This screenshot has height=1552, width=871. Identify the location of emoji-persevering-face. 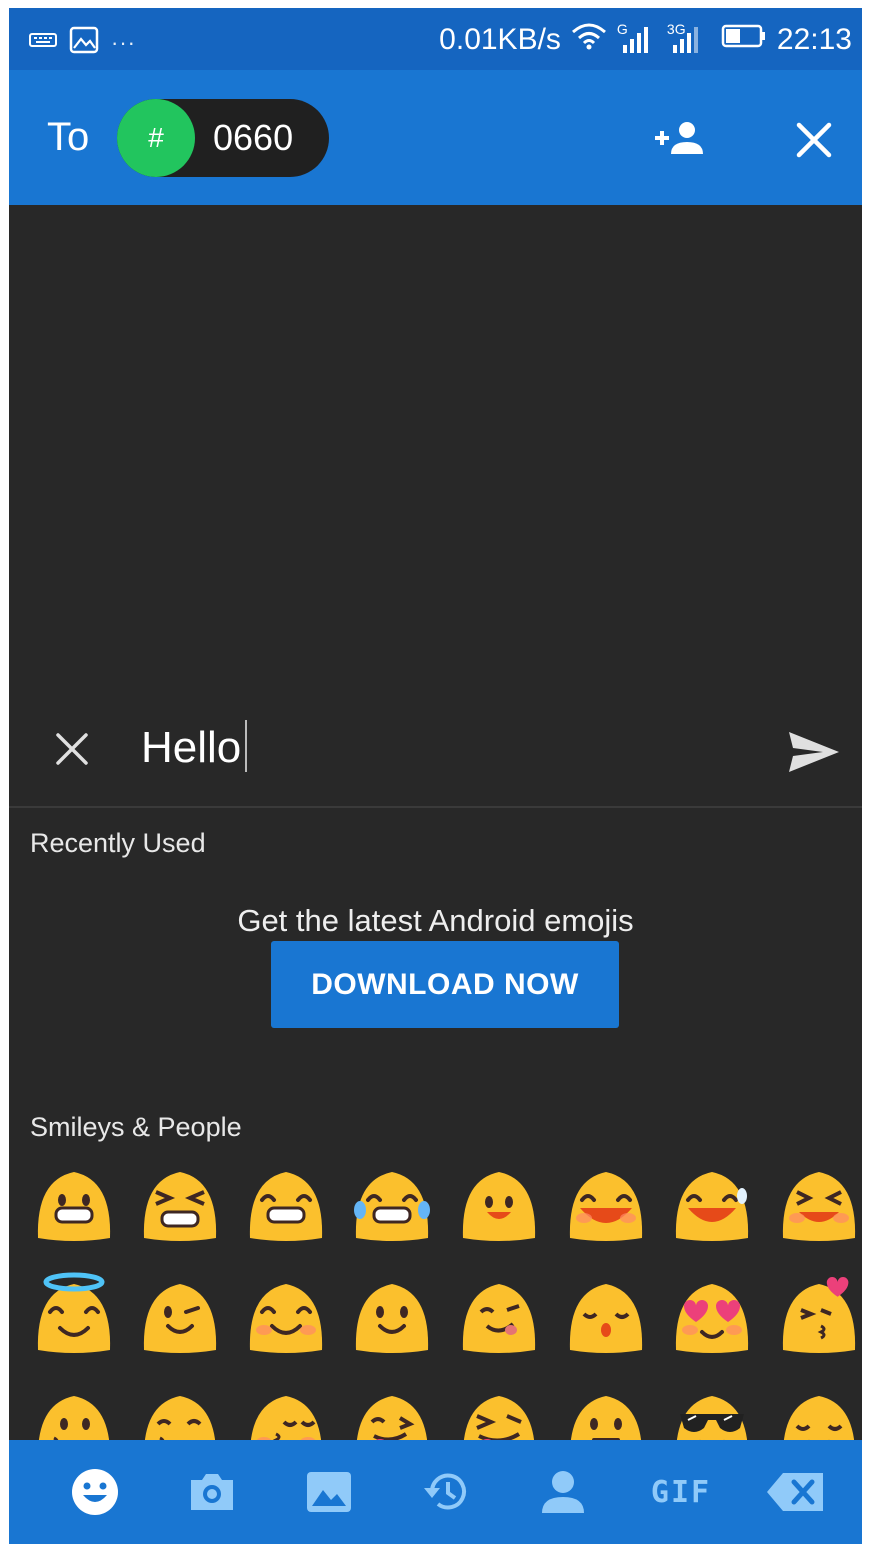
(180, 1202).